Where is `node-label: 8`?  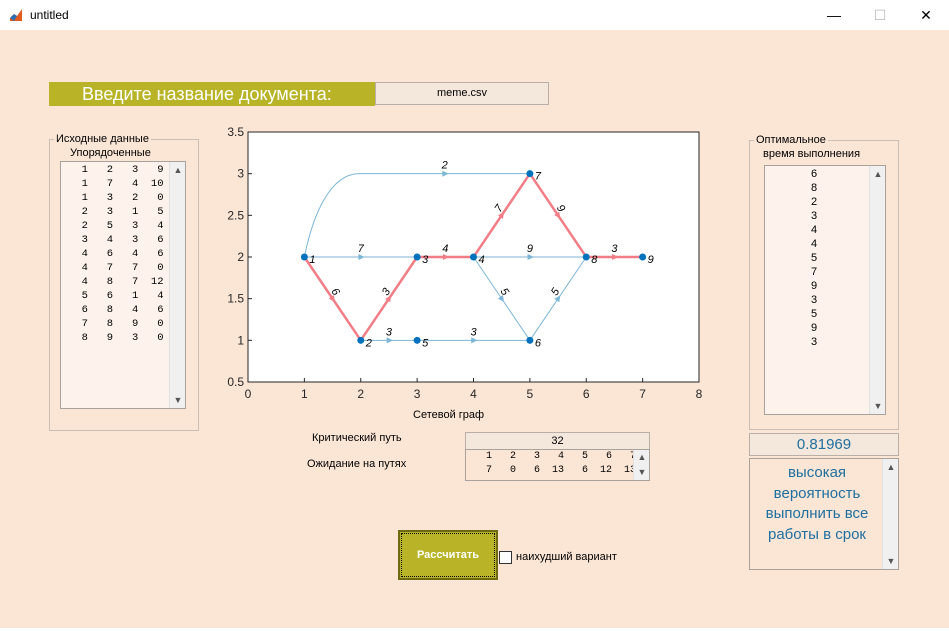
node-label: 8 is located at coordinates (594, 260).